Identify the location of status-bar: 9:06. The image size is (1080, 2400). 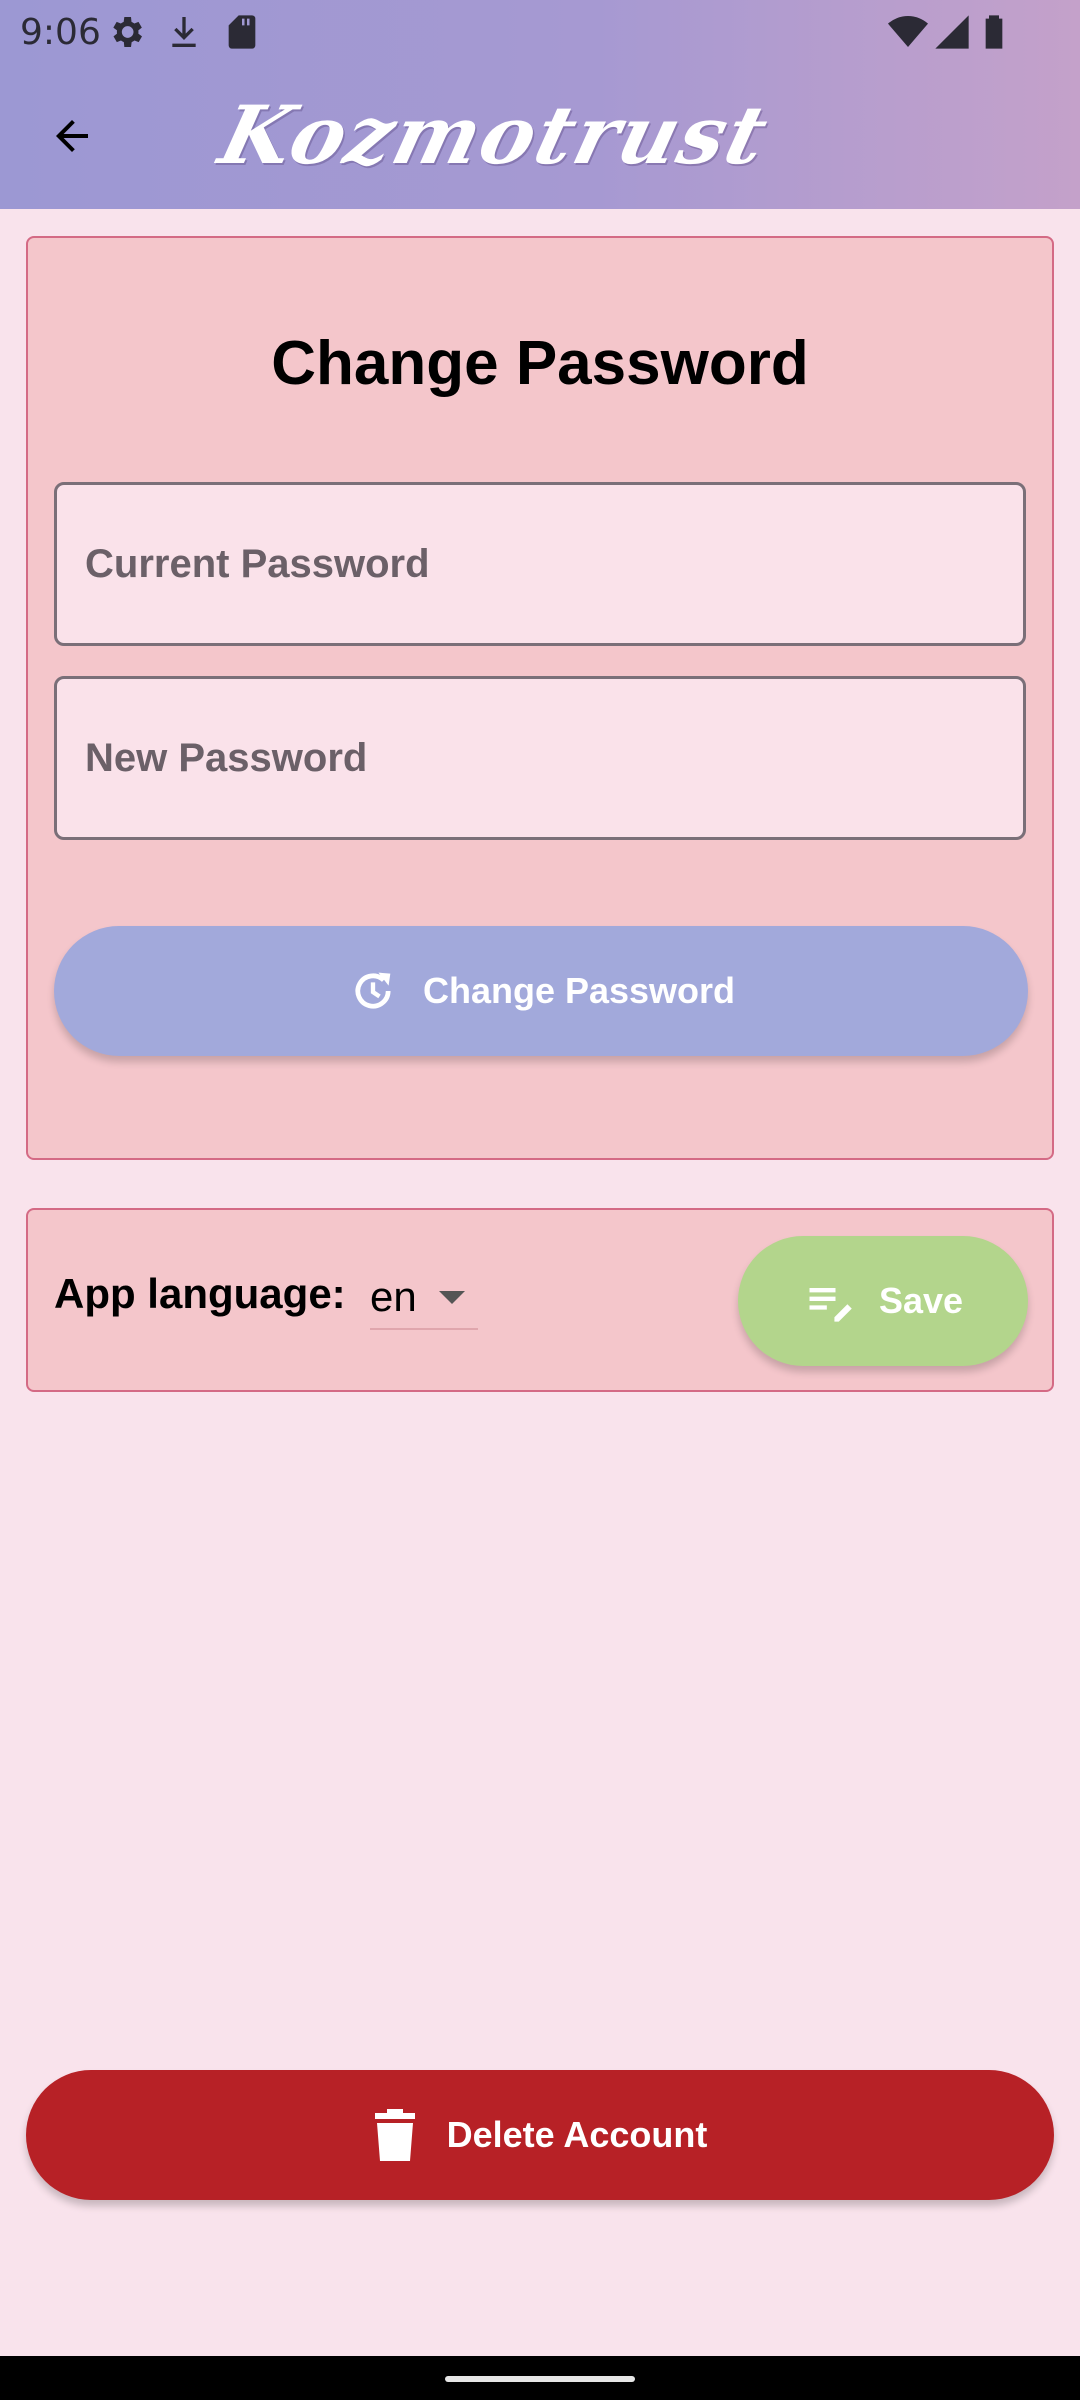
(540, 32).